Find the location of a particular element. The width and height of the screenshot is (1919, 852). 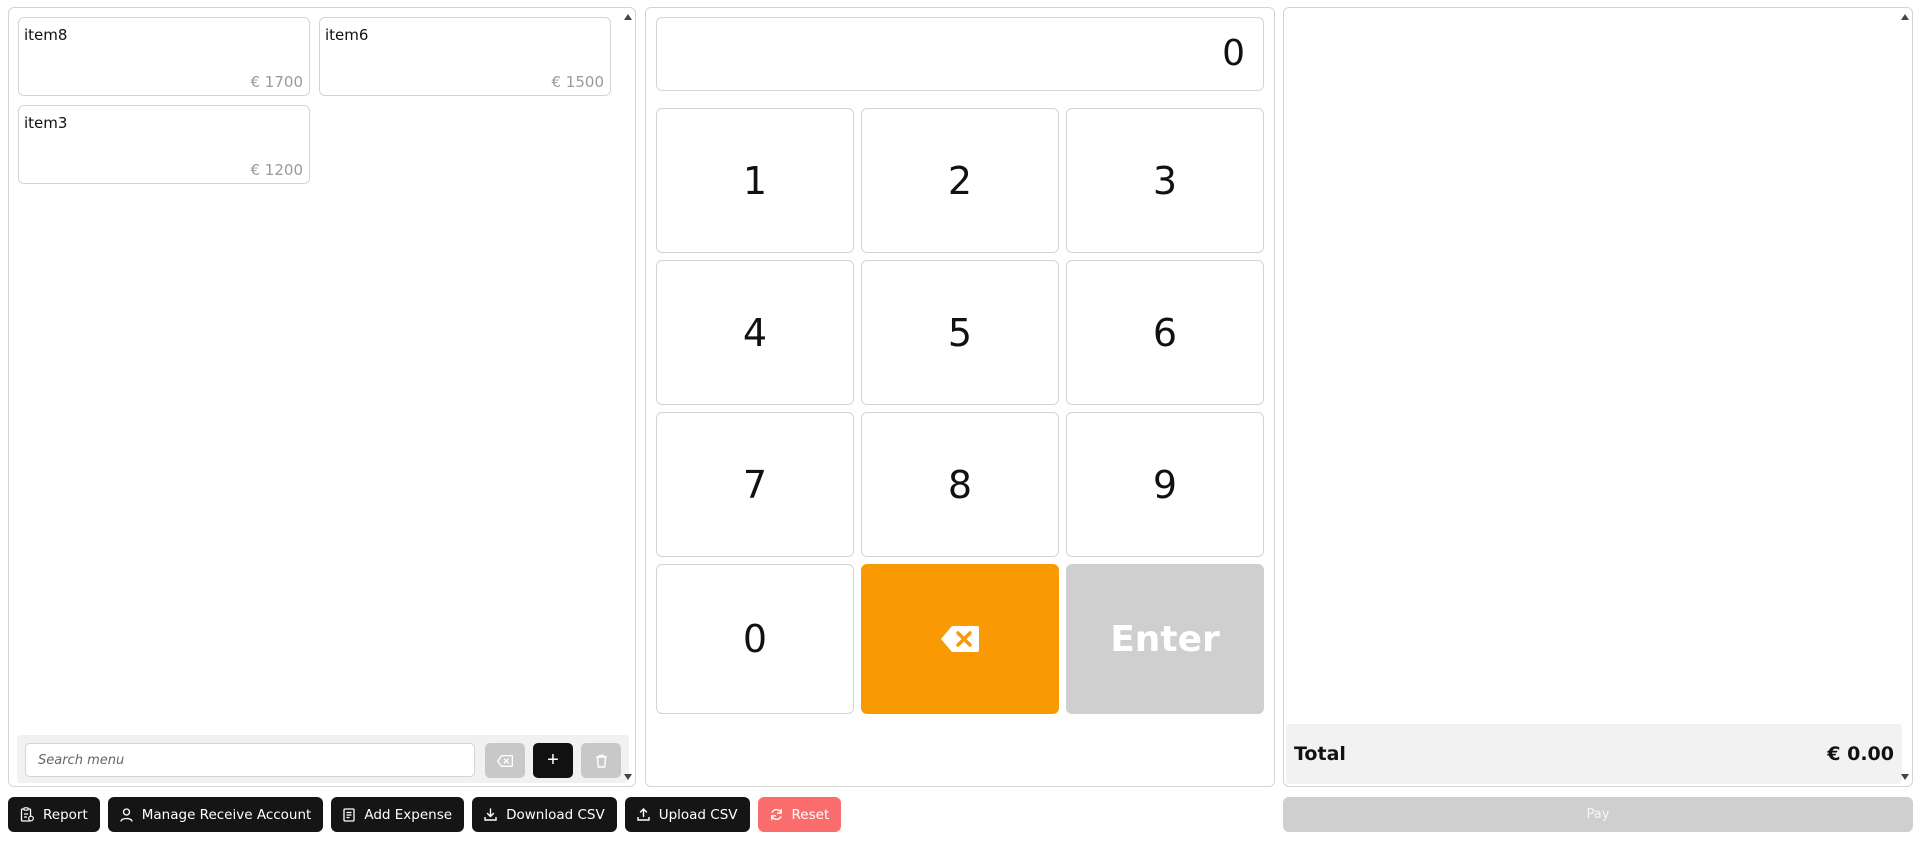

expense-label: Add Expense is located at coordinates (408, 814).